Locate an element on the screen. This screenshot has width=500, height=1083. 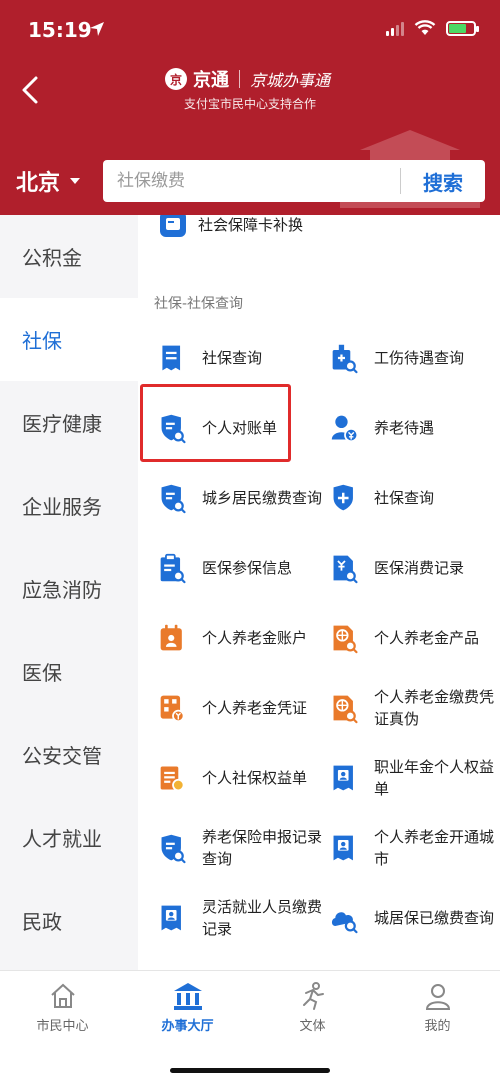
service-item: 医保参保信息 is located at coordinates (240, 568).